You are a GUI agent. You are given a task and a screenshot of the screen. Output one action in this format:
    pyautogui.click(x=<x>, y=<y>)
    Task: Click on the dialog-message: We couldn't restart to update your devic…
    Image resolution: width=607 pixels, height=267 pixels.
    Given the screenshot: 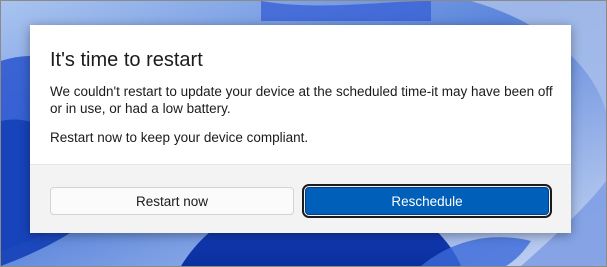 What is the action you would take?
    pyautogui.click(x=301, y=100)
    